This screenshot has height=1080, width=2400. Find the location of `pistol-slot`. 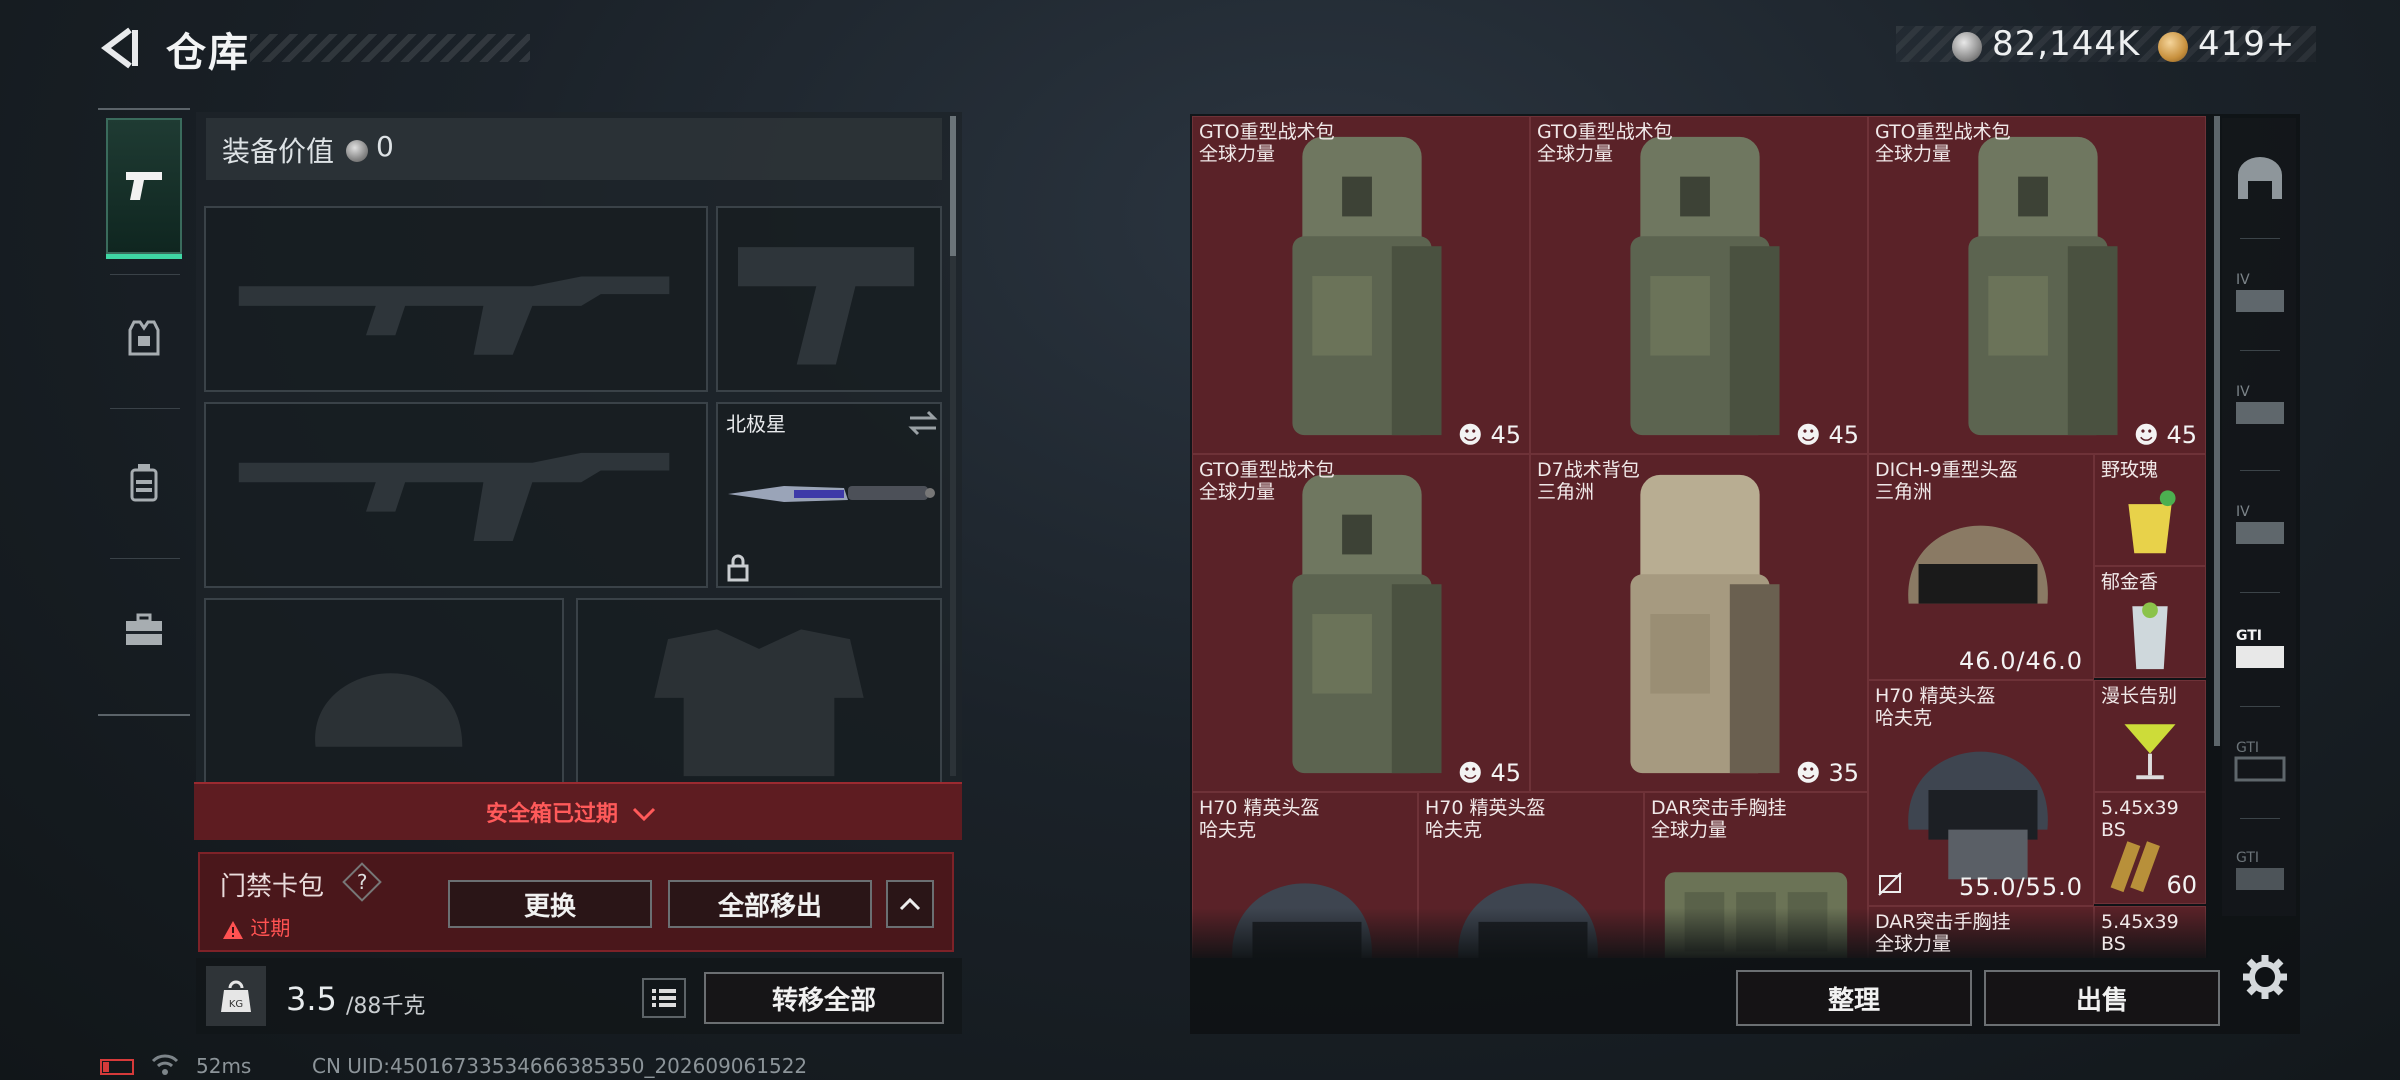

pistol-slot is located at coordinates (829, 299).